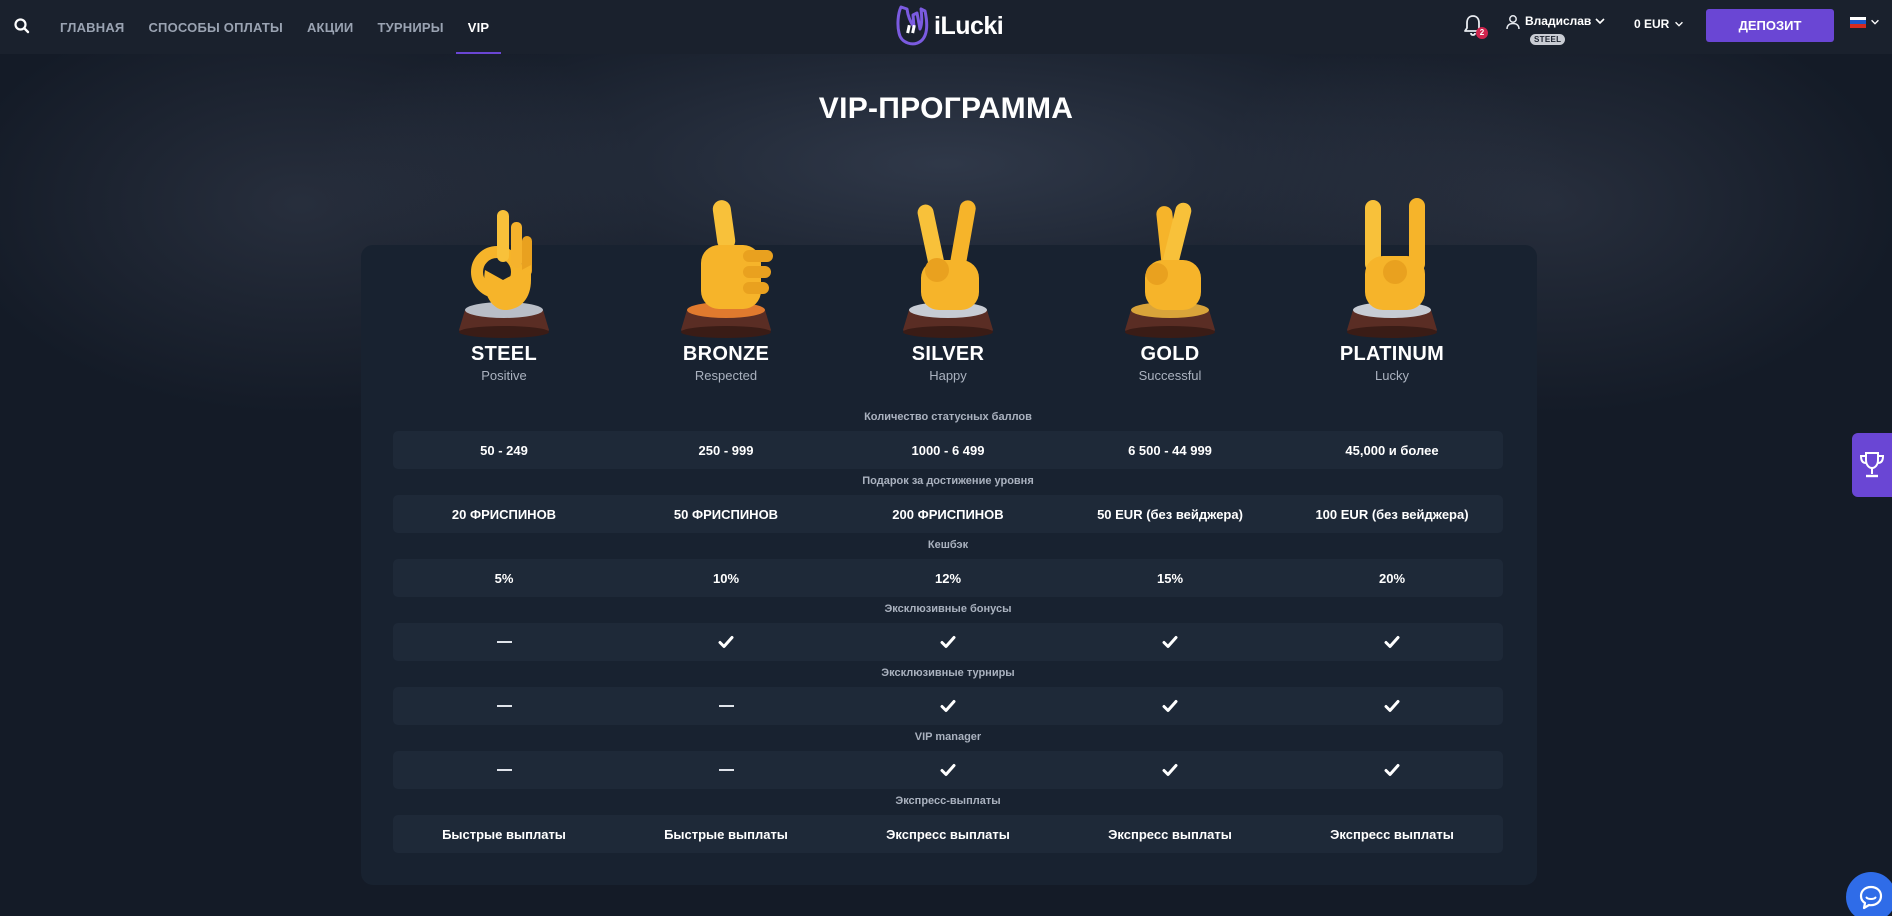 This screenshot has height=916, width=1892. I want to click on logo: iLucki, so click(948, 26).